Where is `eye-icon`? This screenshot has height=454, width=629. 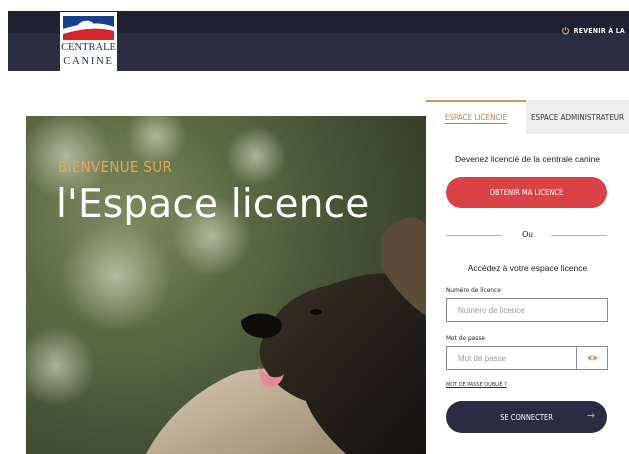
eye-icon is located at coordinates (592, 358).